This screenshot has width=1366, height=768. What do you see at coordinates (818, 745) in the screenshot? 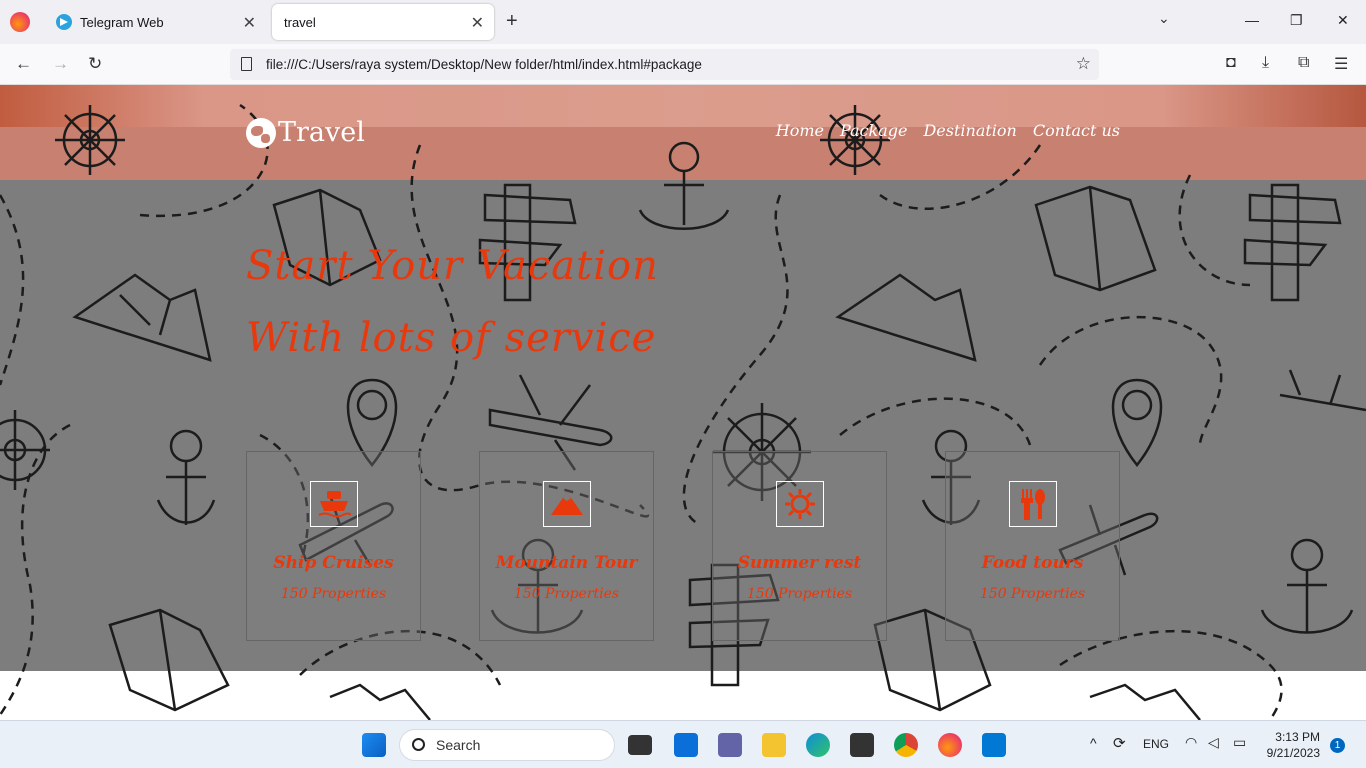
I see `edge-icon` at bounding box center [818, 745].